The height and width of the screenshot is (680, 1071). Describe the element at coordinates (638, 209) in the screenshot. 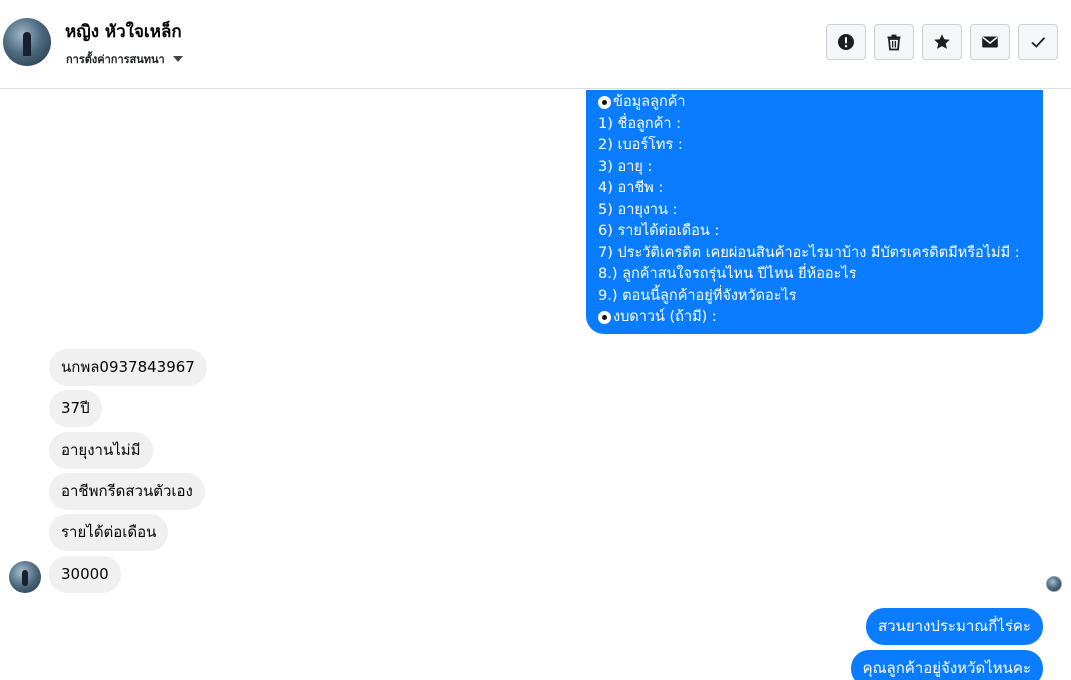

I see `form-line: 5) อายุงาน :` at that location.